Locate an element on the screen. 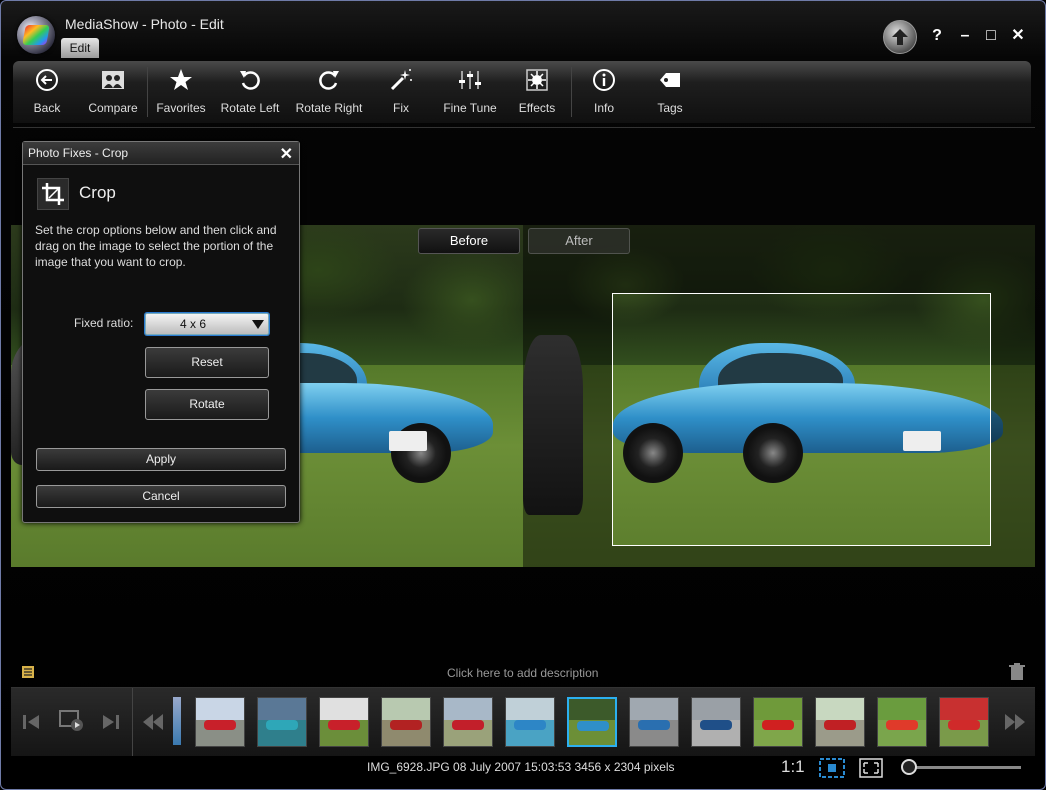 The height and width of the screenshot is (790, 1046). info-button: Info is located at coordinates (604, 92).